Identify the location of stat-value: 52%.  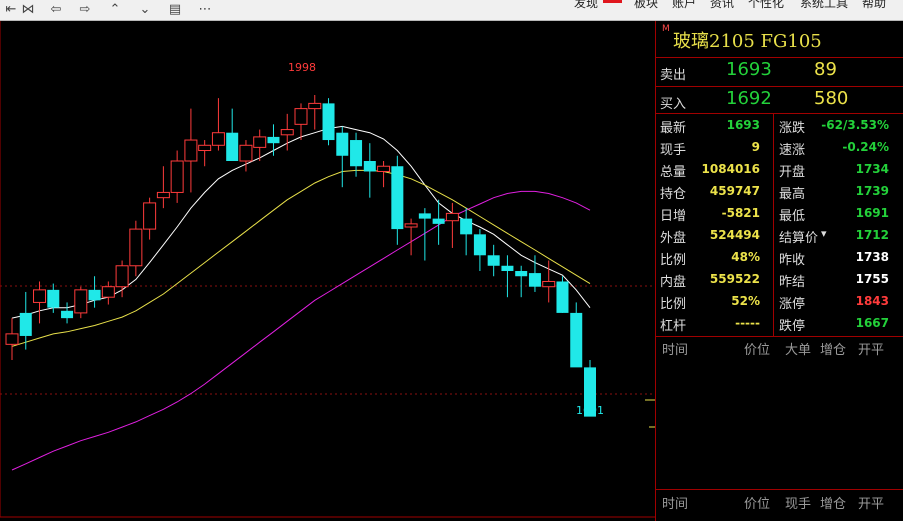
(745, 301).